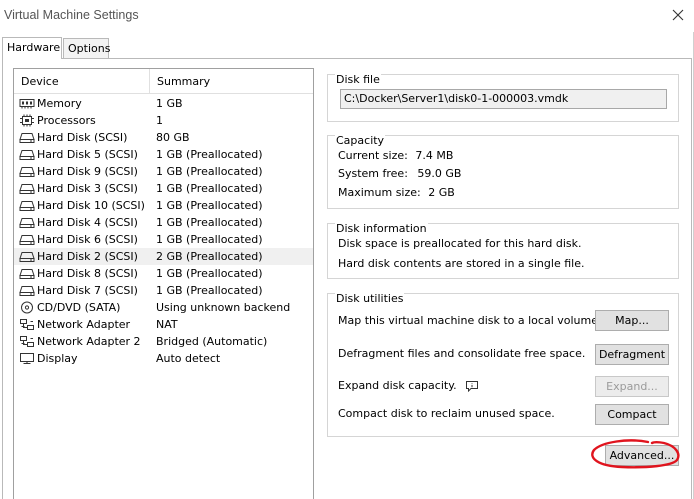 The height and width of the screenshot is (499, 694). I want to click on device-name: Network Adapter 2, so click(89, 341).